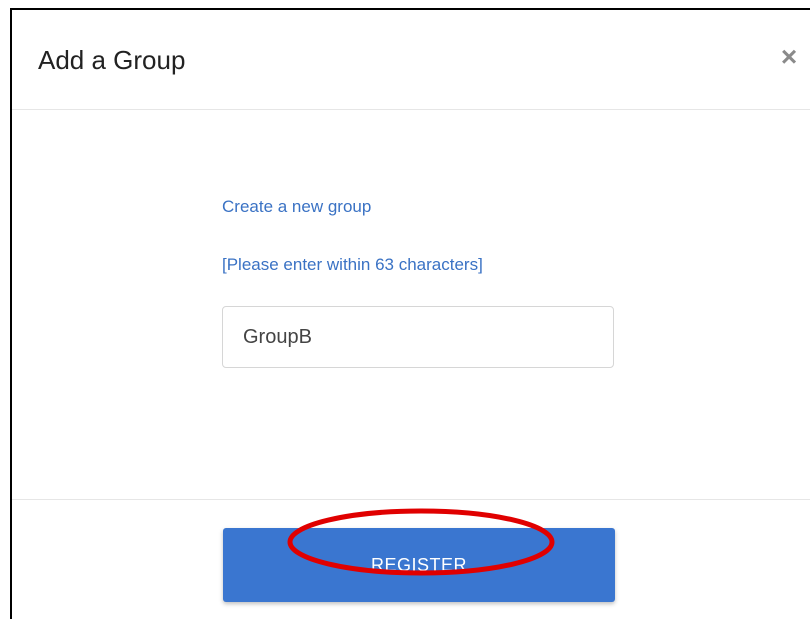  I want to click on form-heading: Create a new group, so click(297, 206).